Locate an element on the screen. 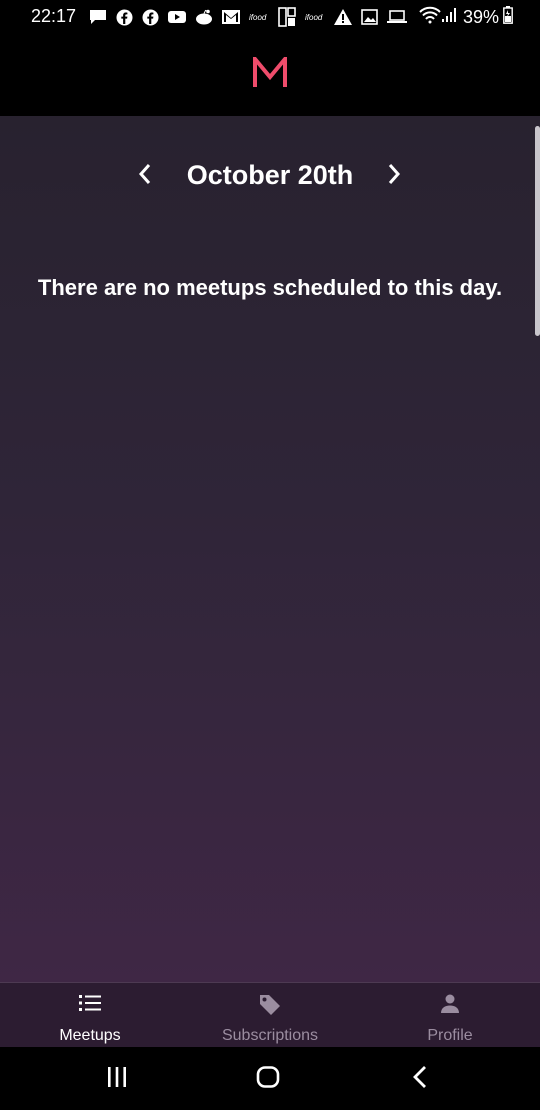 Image resolution: width=540 pixels, height=1110 pixels. app-logo is located at coordinates (270, 73).